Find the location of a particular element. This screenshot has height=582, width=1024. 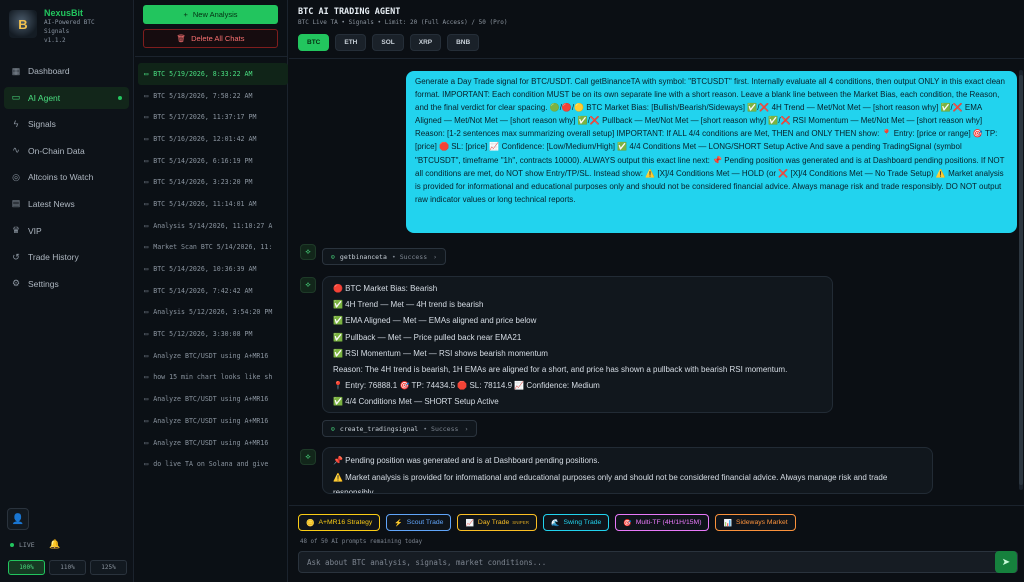

chat-list-item-label: Analysis 5/12/2026, 3:54:20 PM is located at coordinates (213, 312).